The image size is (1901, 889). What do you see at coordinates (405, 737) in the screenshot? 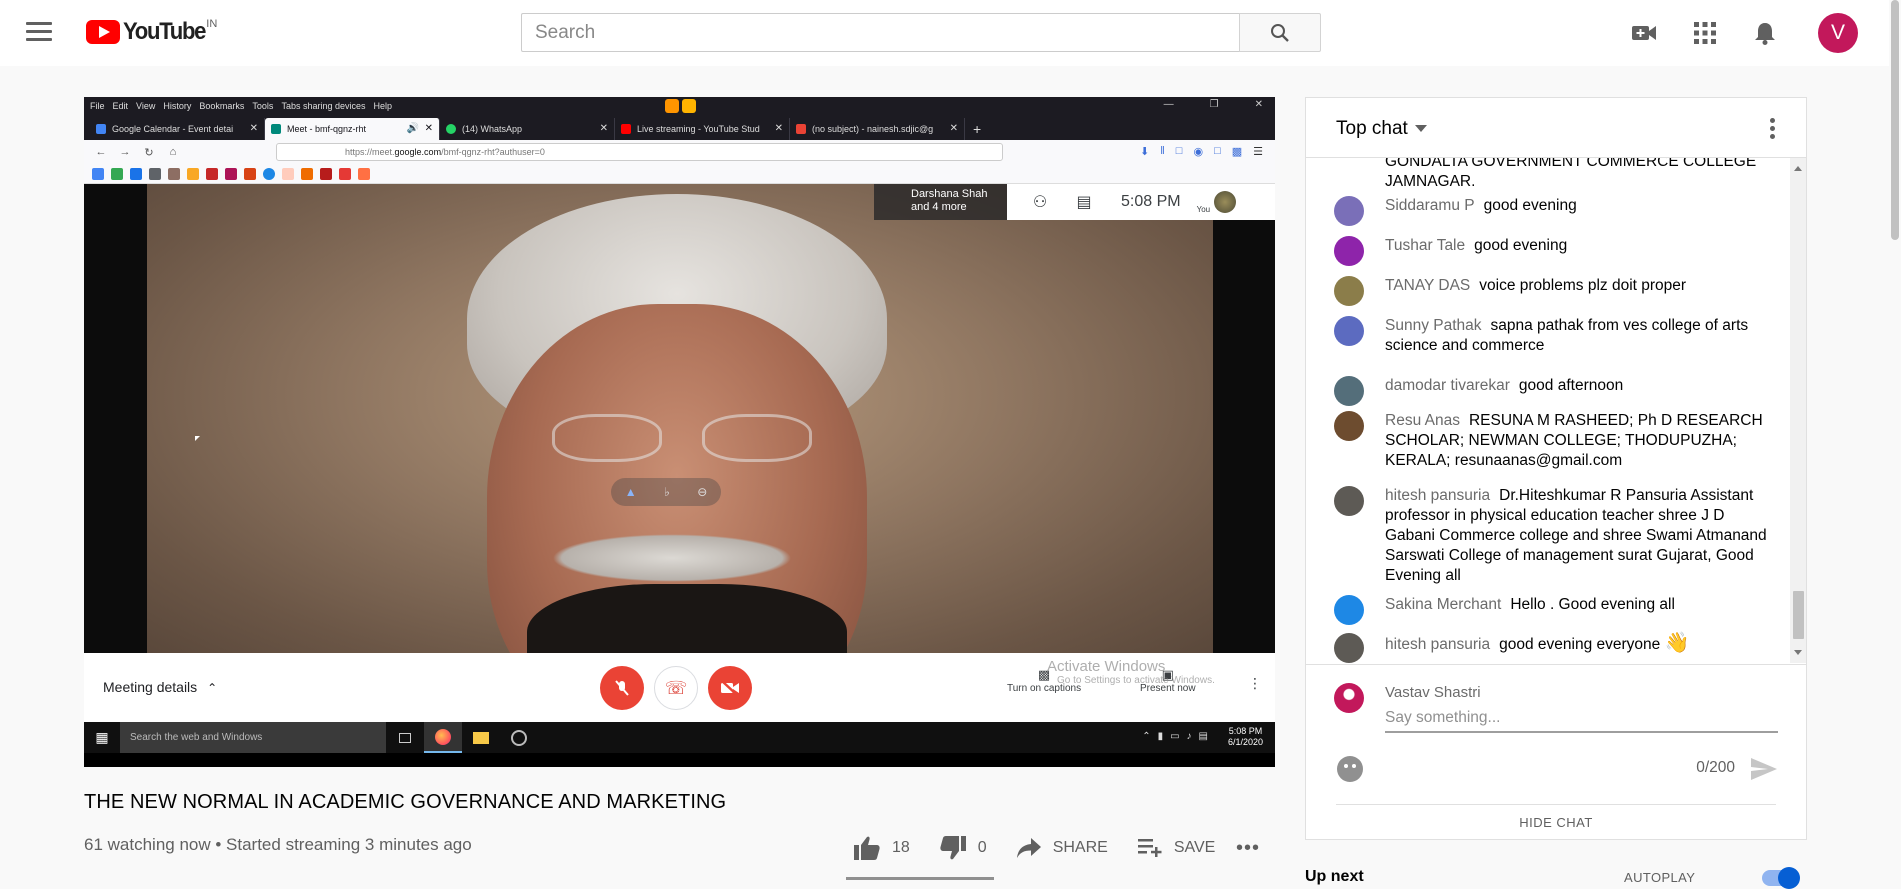
I see `task-view-icon` at bounding box center [405, 737].